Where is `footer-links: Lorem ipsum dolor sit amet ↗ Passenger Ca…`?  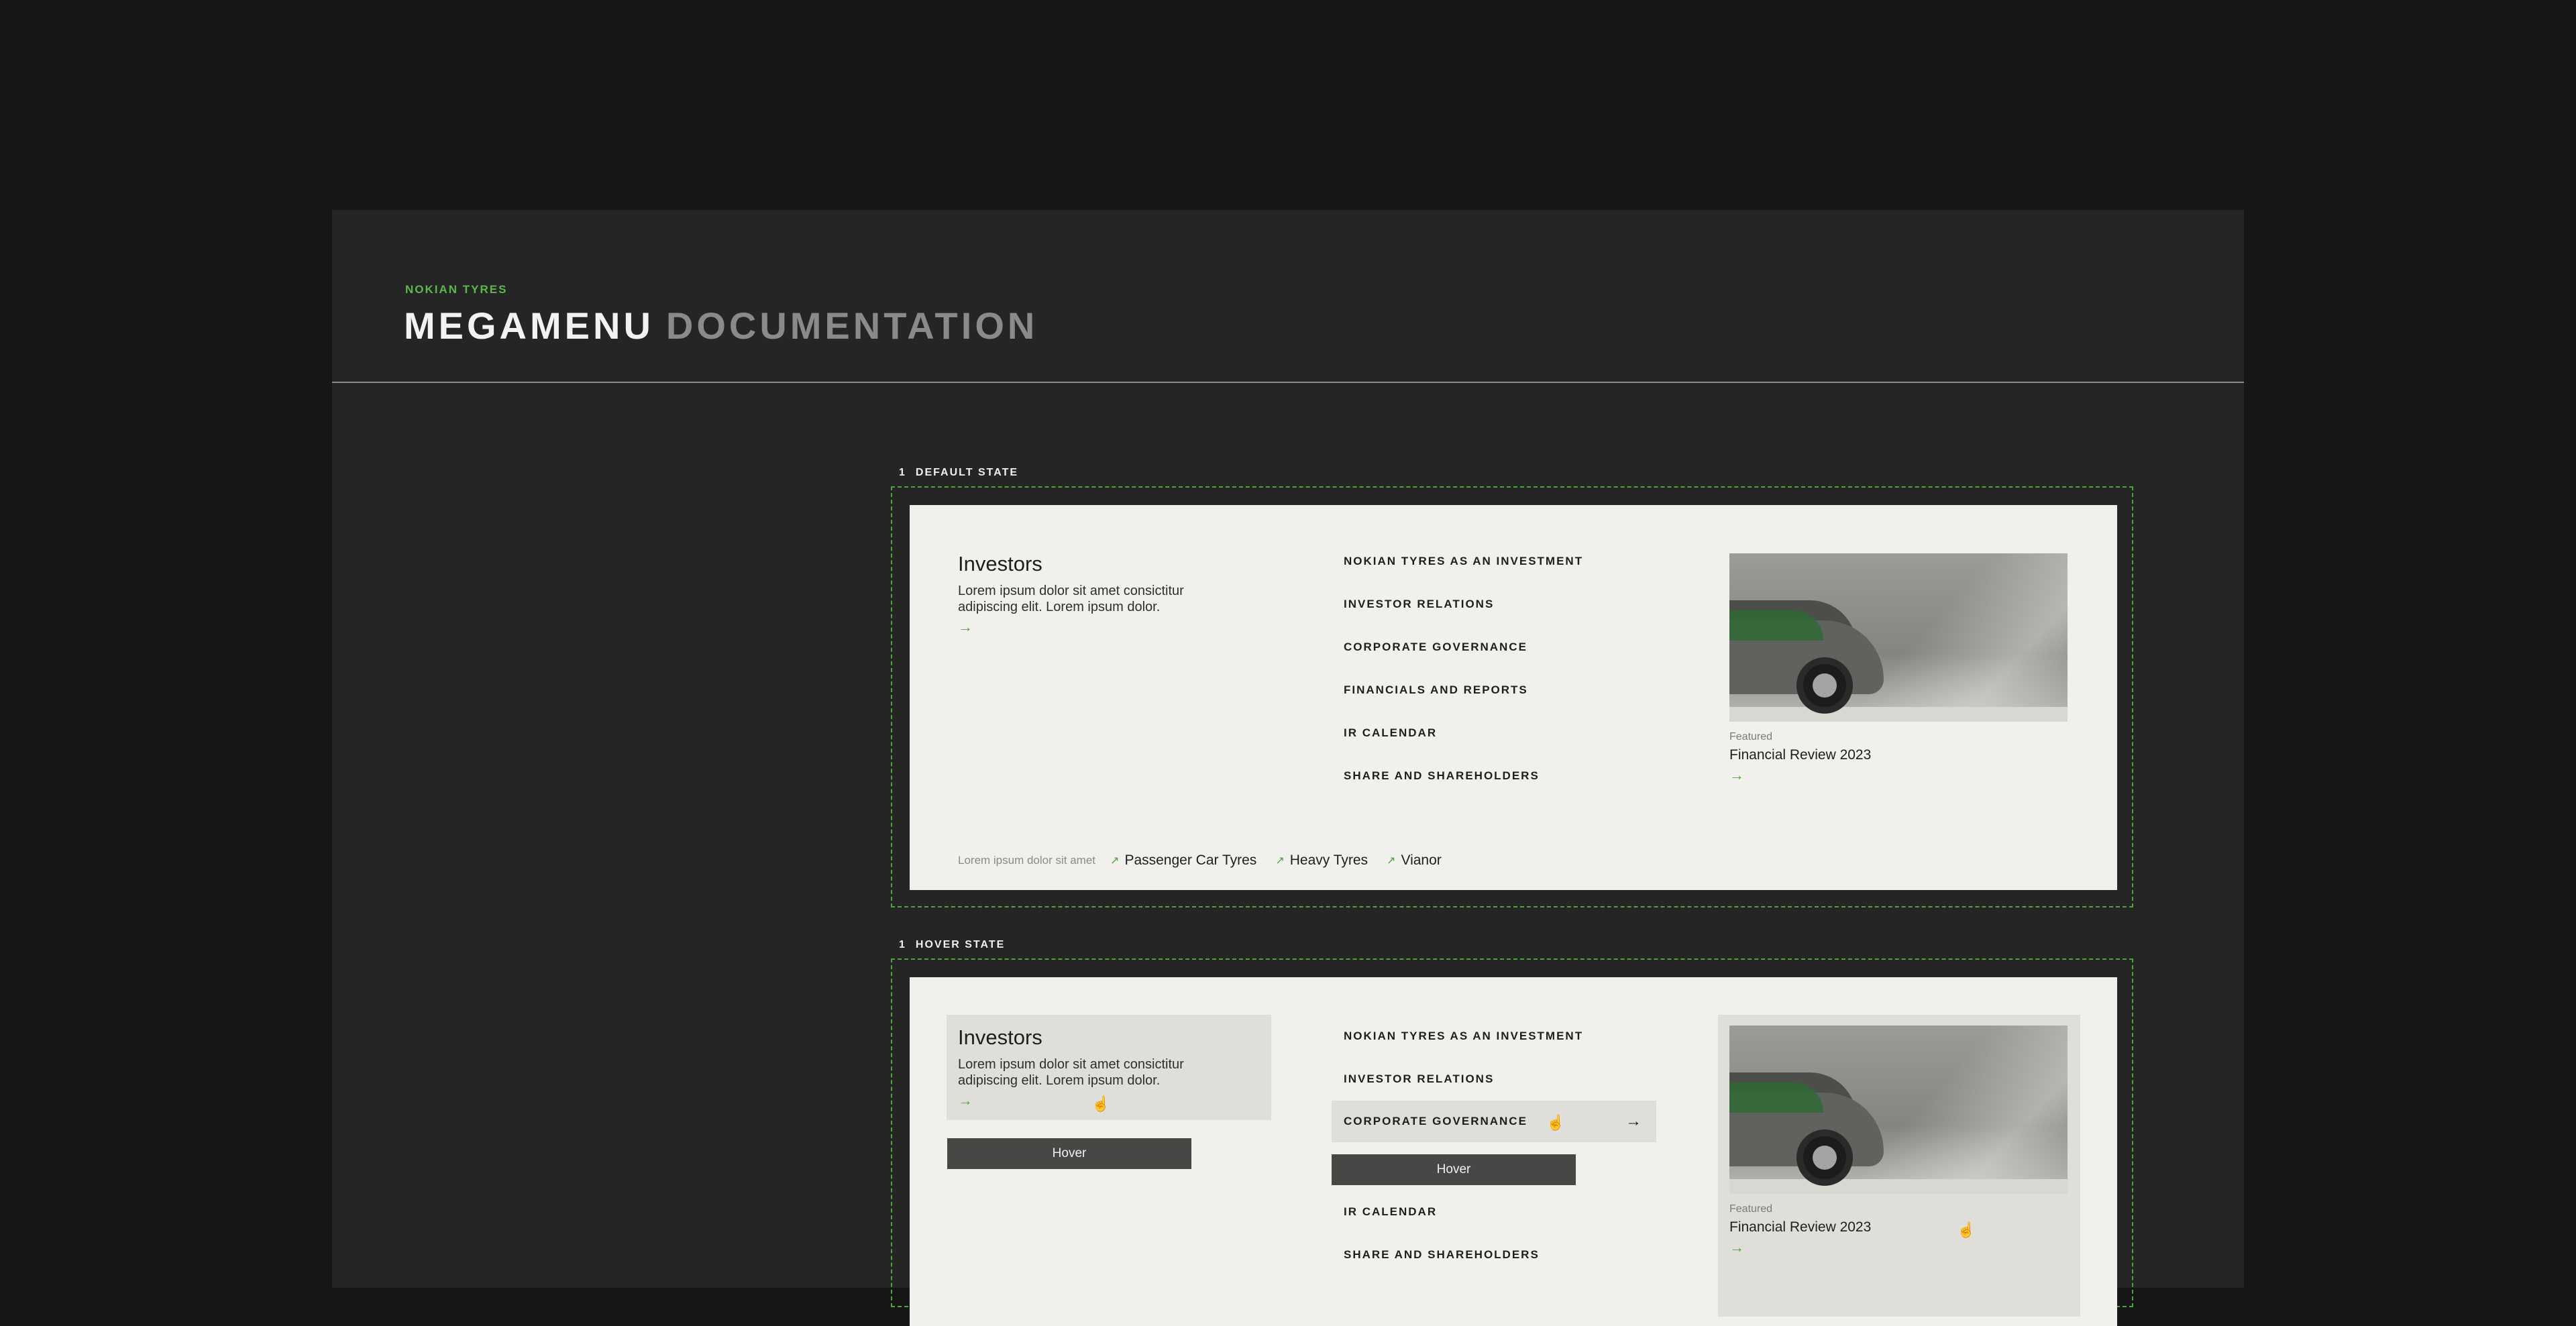 footer-links: Lorem ipsum dolor sit amet ↗ Passenger Ca… is located at coordinates (1209, 860).